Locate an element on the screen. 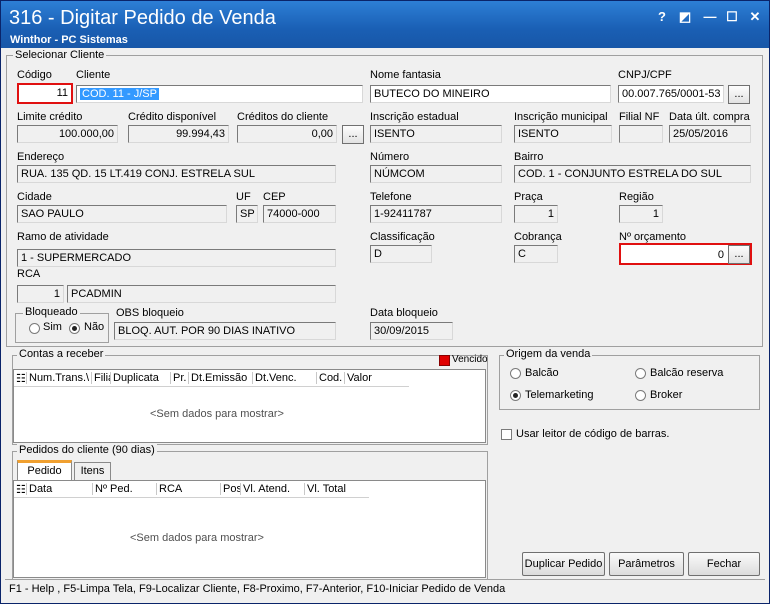  vencido-label: Vencido is located at coordinates (470, 359).